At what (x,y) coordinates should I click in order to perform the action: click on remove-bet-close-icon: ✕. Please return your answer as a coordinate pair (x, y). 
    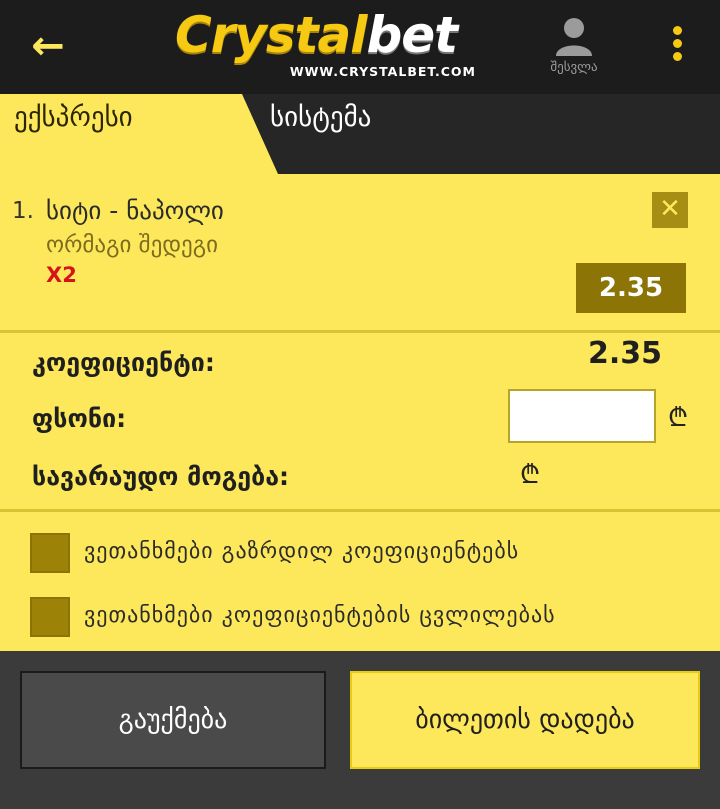
    Looking at the image, I should click on (670, 210).